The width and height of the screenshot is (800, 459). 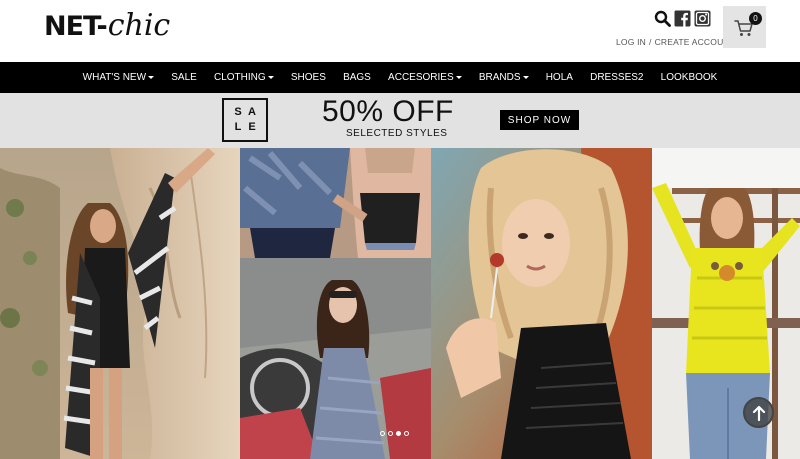 I want to click on facebook-icon, so click(x=682, y=18).